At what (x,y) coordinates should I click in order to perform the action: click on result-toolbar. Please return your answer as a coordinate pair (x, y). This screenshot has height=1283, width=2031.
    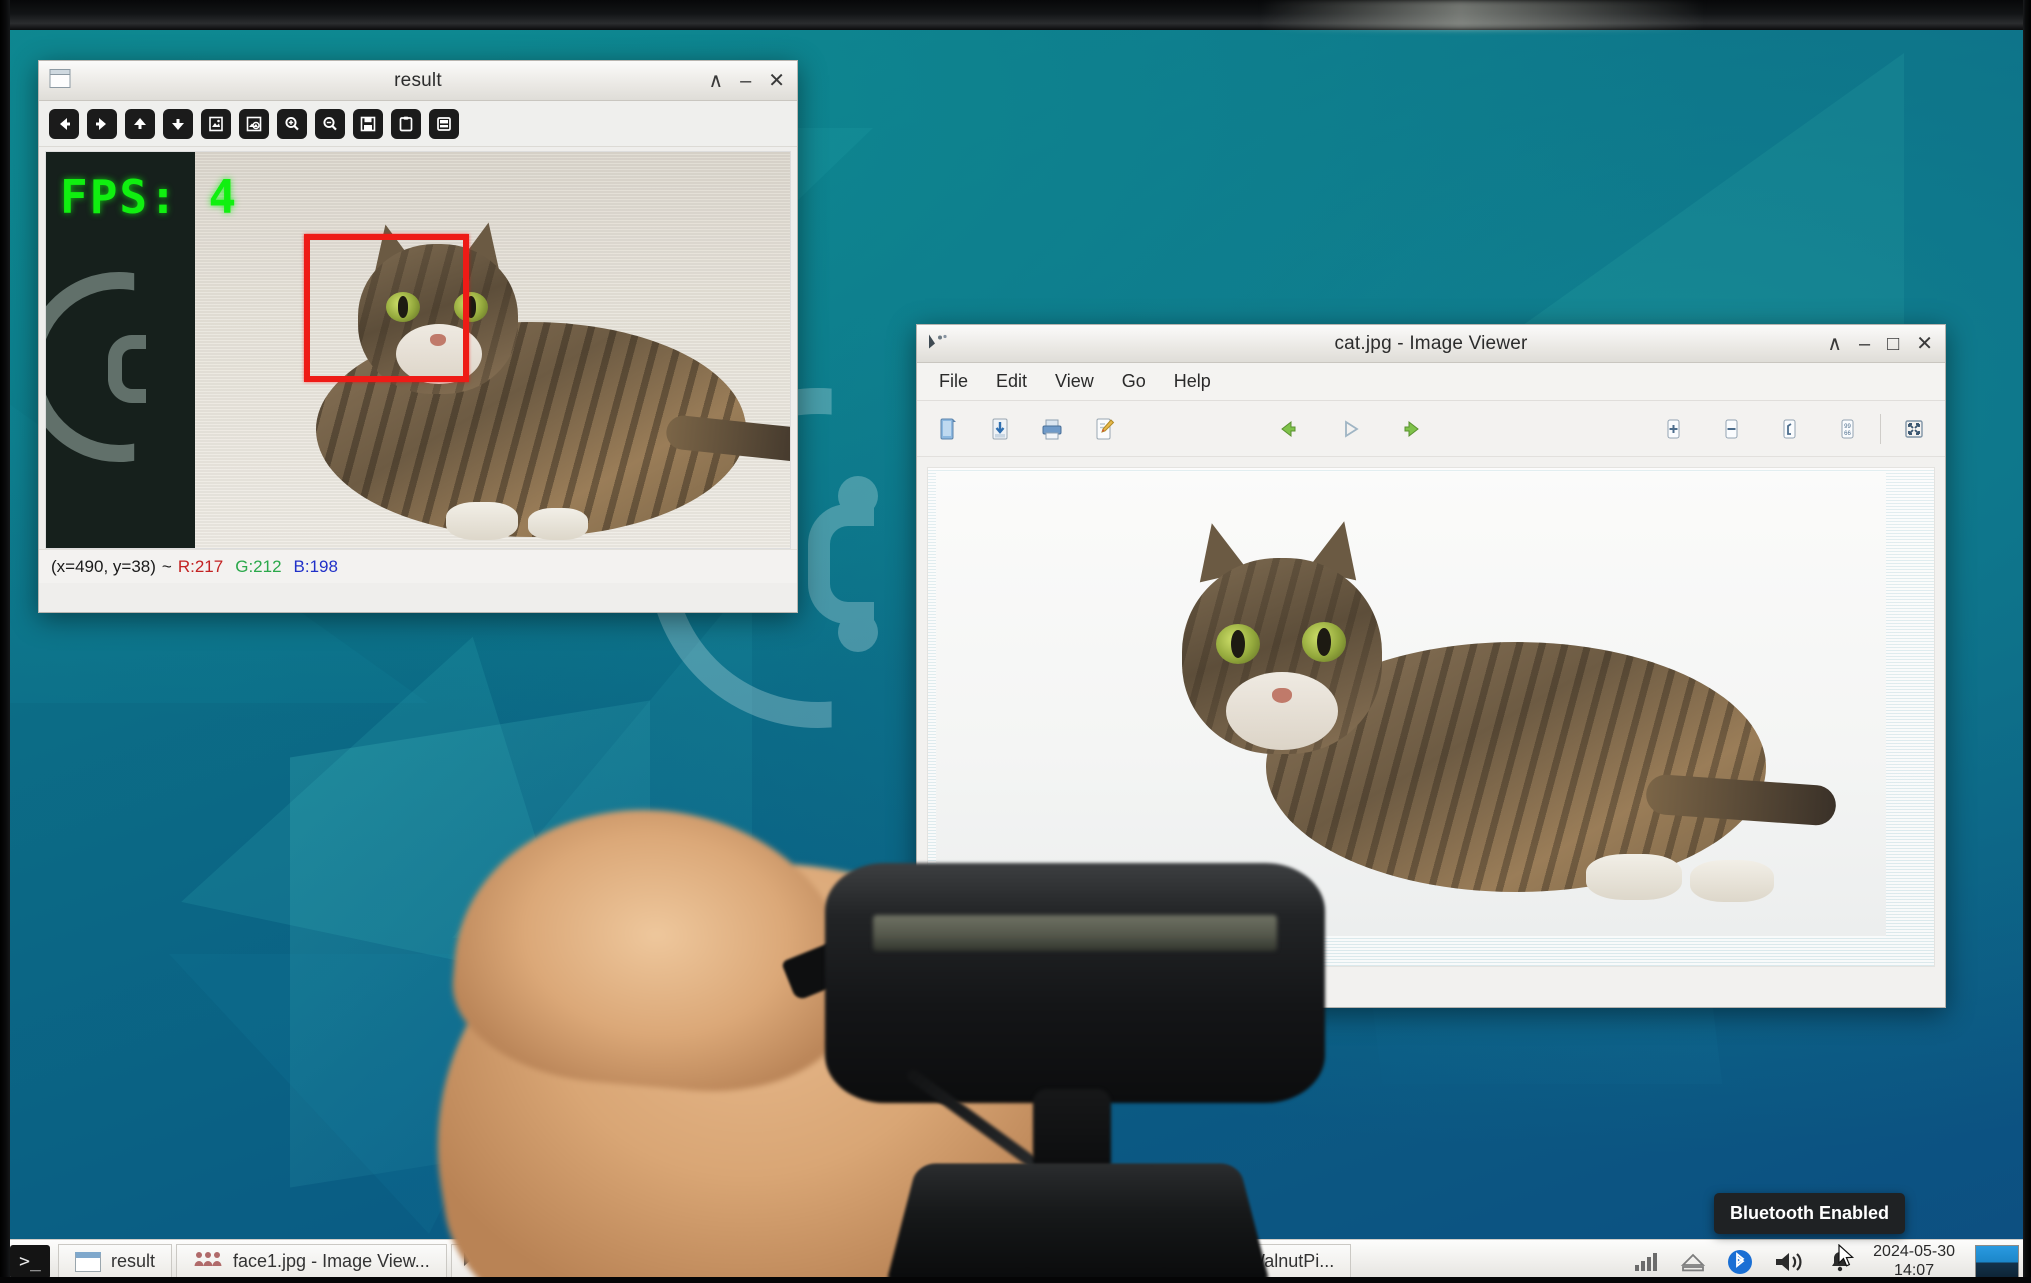
    Looking at the image, I should click on (418, 124).